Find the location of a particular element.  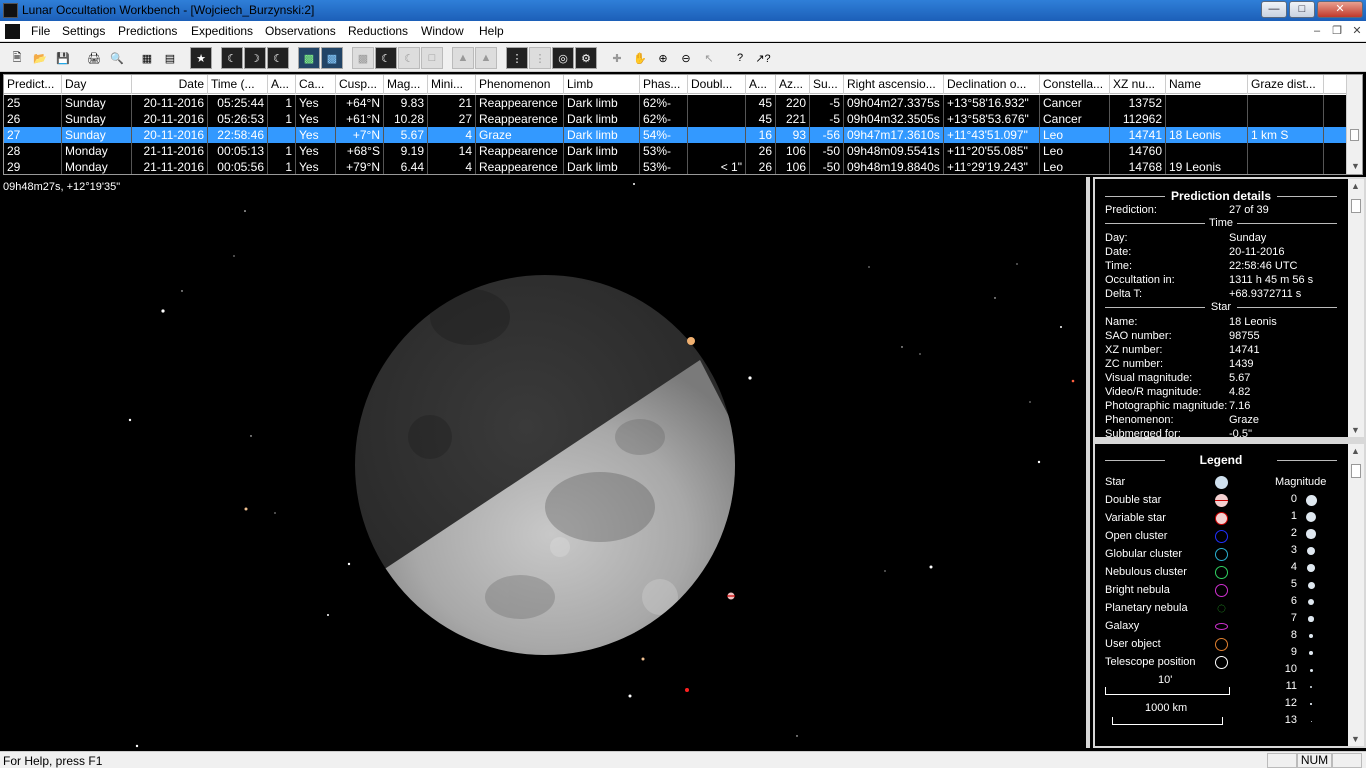

table-cell: 25 is located at coordinates (33, 103).